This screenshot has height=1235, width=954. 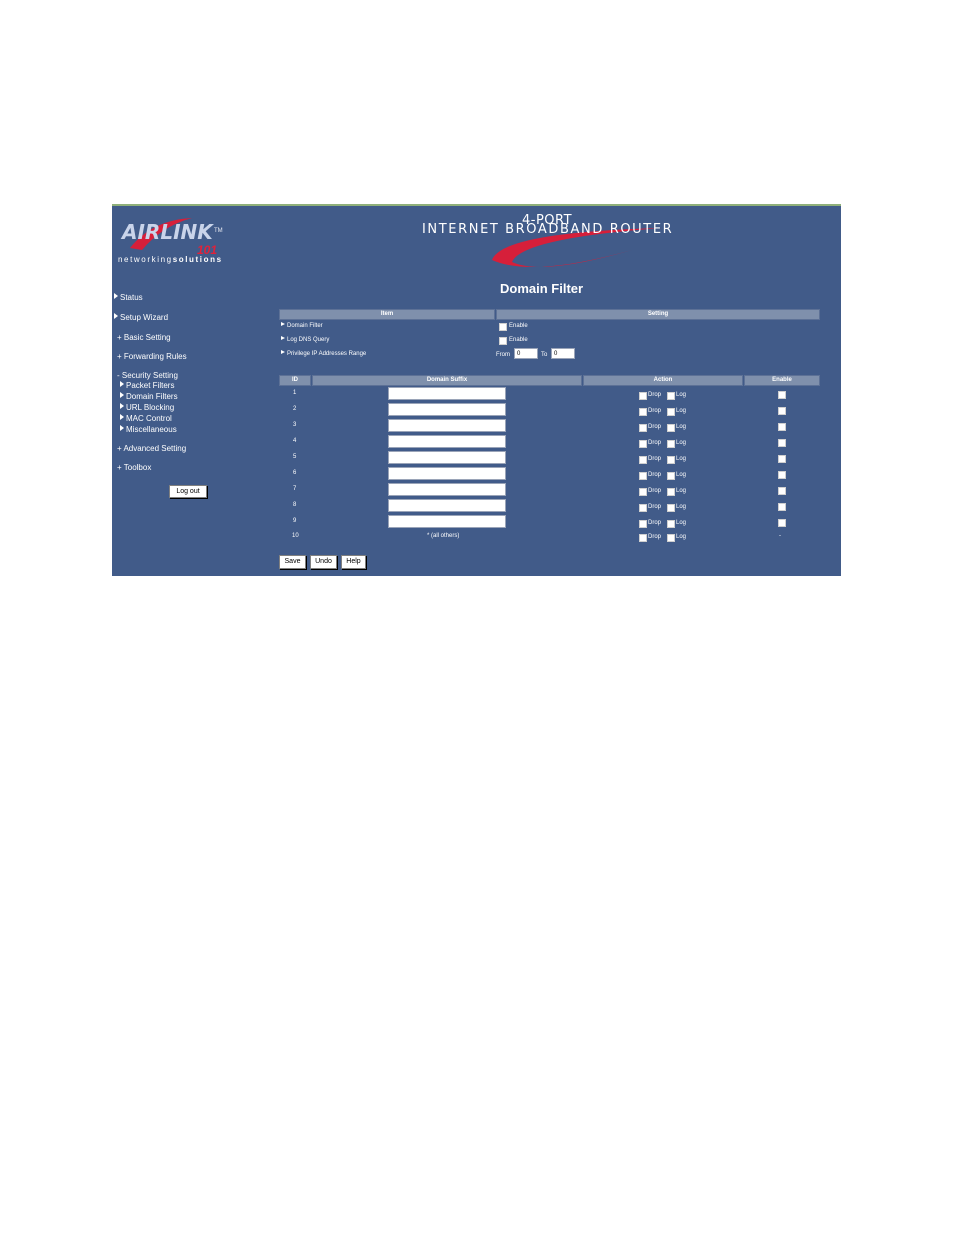 What do you see at coordinates (148, 429) in the screenshot?
I see `sidebar-subitem-miscellaneous: Miscellaneous` at bounding box center [148, 429].